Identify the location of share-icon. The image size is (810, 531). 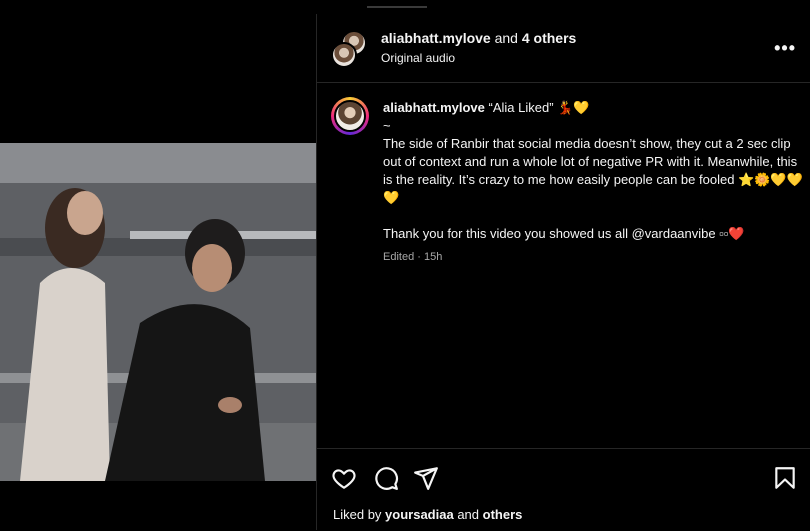
(426, 478).